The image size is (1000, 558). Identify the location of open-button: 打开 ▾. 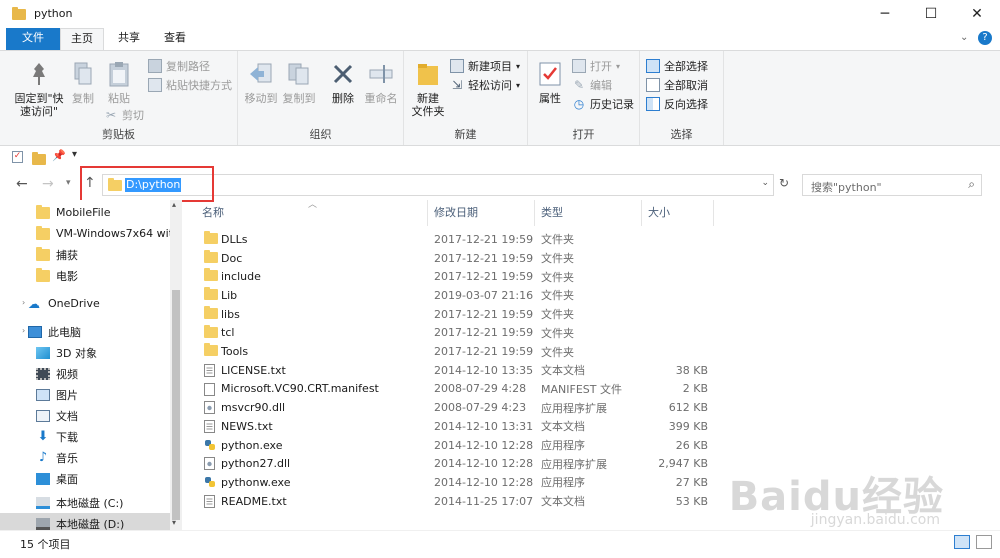
(596, 66).